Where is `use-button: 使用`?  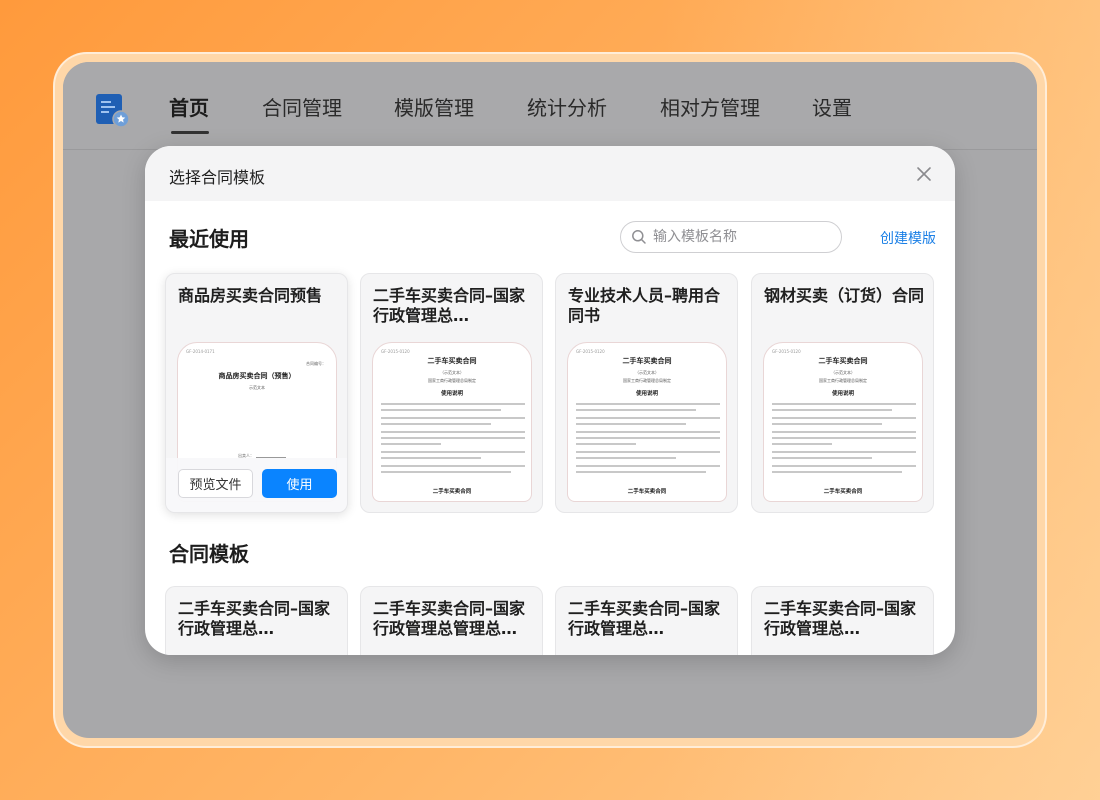
use-button: 使用 is located at coordinates (299, 483).